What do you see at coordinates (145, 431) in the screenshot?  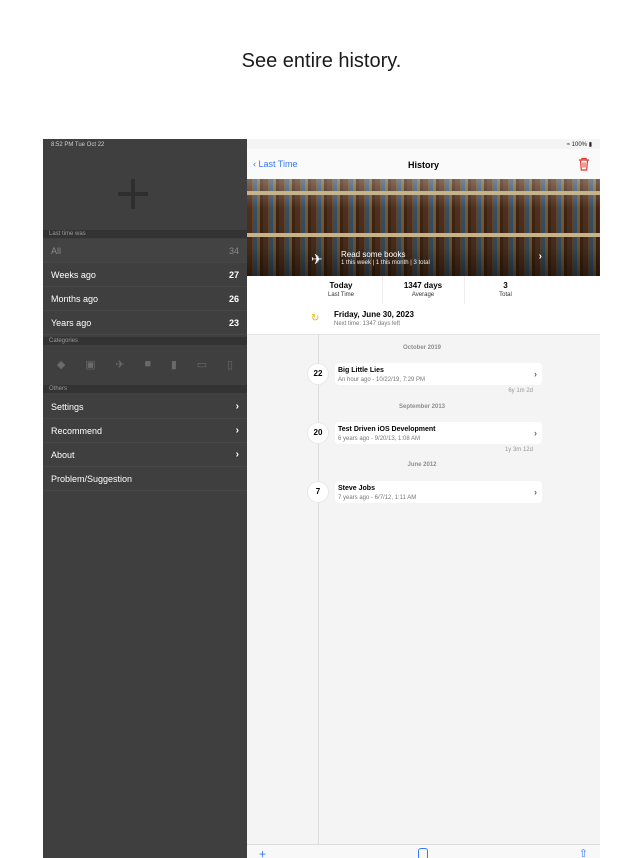 I see `sidebar-item-recommend: Recommend ›` at bounding box center [145, 431].